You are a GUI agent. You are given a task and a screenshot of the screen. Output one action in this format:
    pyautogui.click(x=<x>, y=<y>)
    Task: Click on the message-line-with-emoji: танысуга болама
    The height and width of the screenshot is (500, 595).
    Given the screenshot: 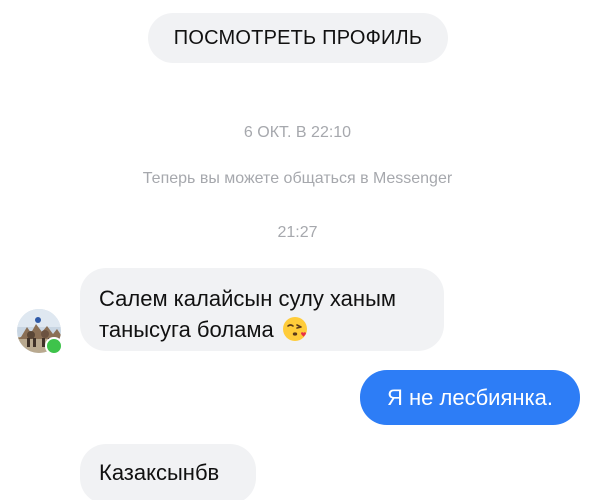 What is the action you would take?
    pyautogui.click(x=261, y=332)
    